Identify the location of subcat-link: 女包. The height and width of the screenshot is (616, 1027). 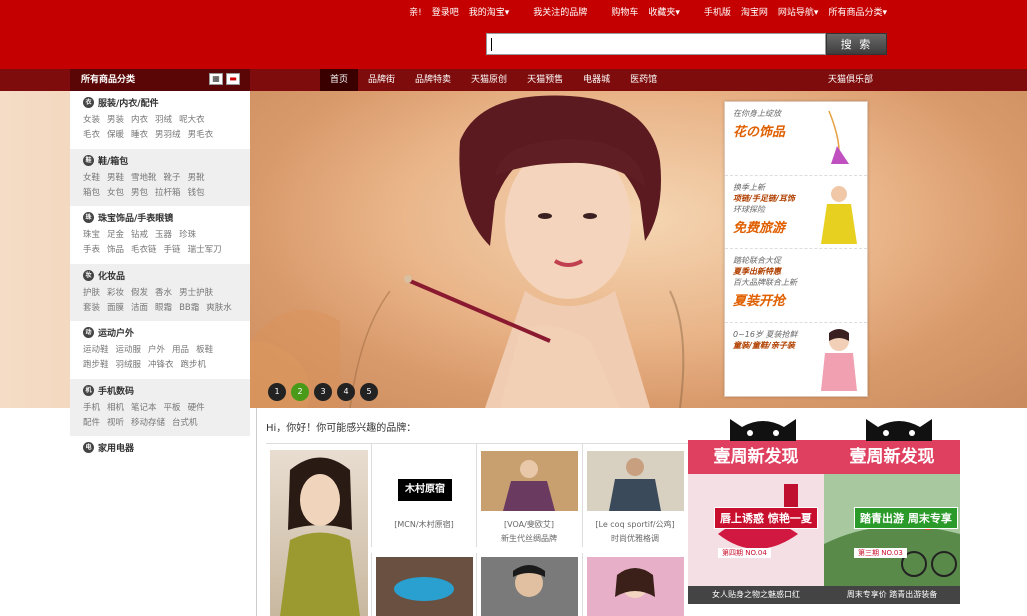
(115, 192).